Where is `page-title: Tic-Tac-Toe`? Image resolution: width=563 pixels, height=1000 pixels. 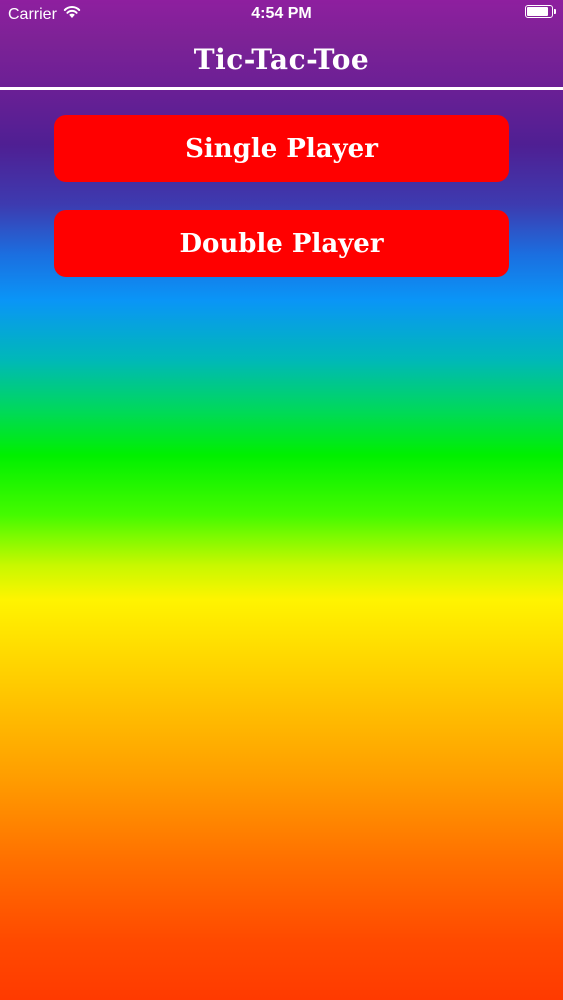
page-title: Tic-Tac-Toe is located at coordinates (281, 59).